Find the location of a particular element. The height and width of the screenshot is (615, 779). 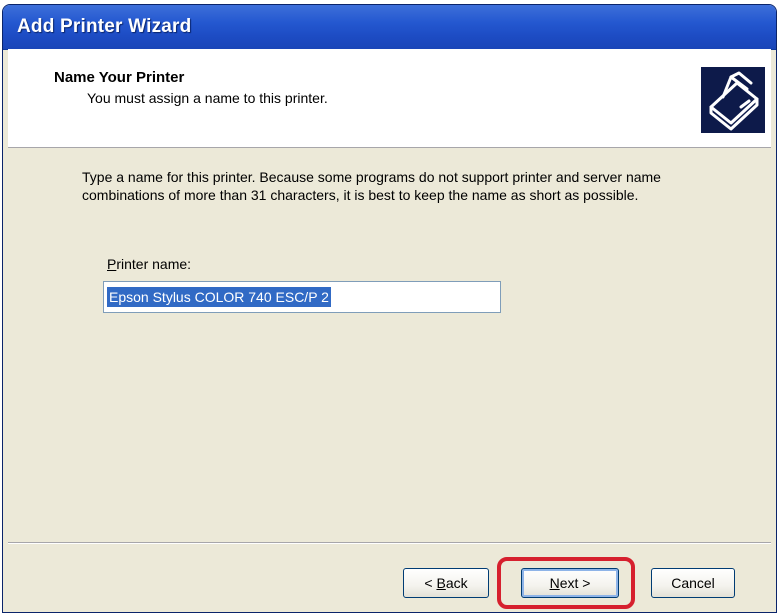

label-text: rinter name: is located at coordinates (154, 264).